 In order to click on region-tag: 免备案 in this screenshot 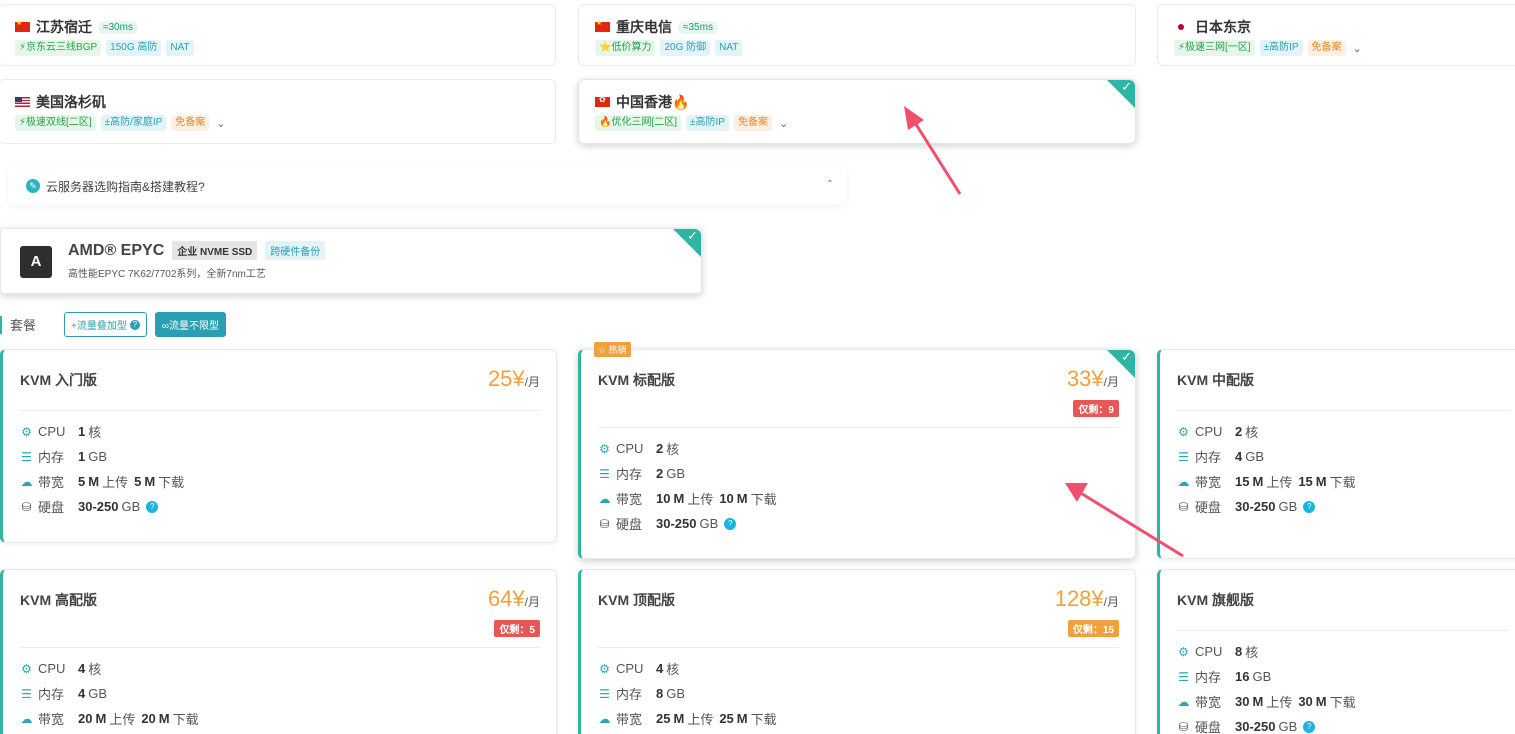, I will do `click(752, 123)`.